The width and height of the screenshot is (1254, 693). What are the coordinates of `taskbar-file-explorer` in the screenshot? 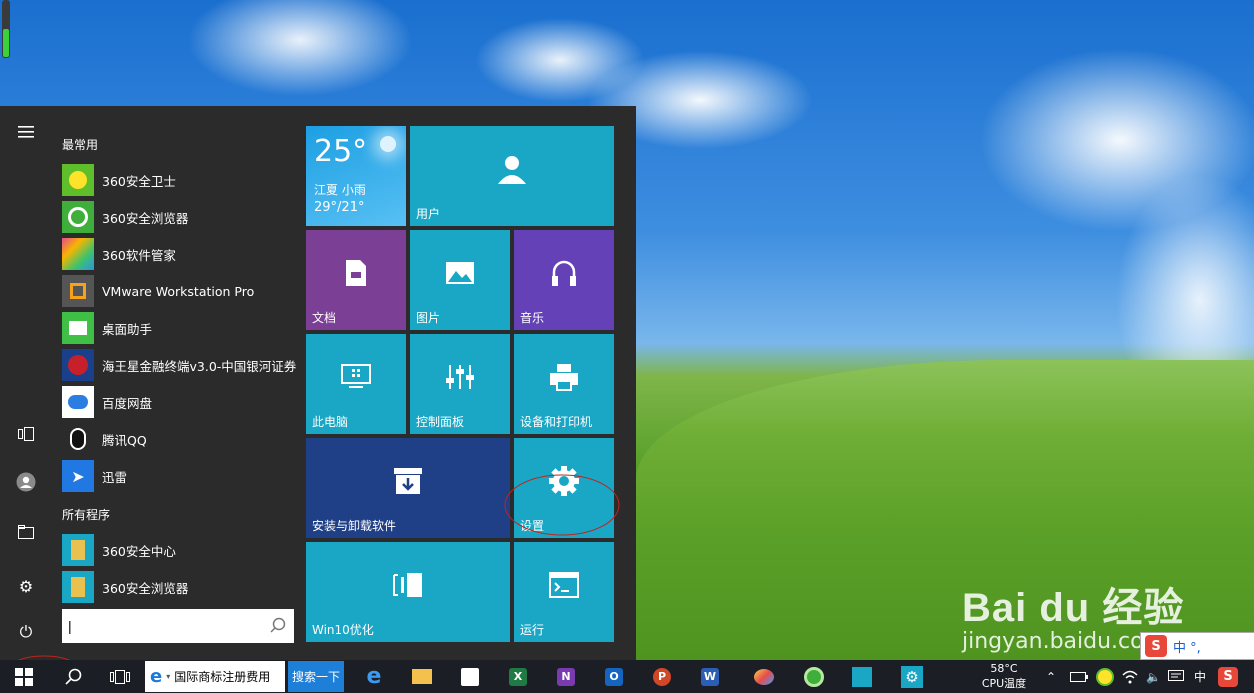 It's located at (422, 676).